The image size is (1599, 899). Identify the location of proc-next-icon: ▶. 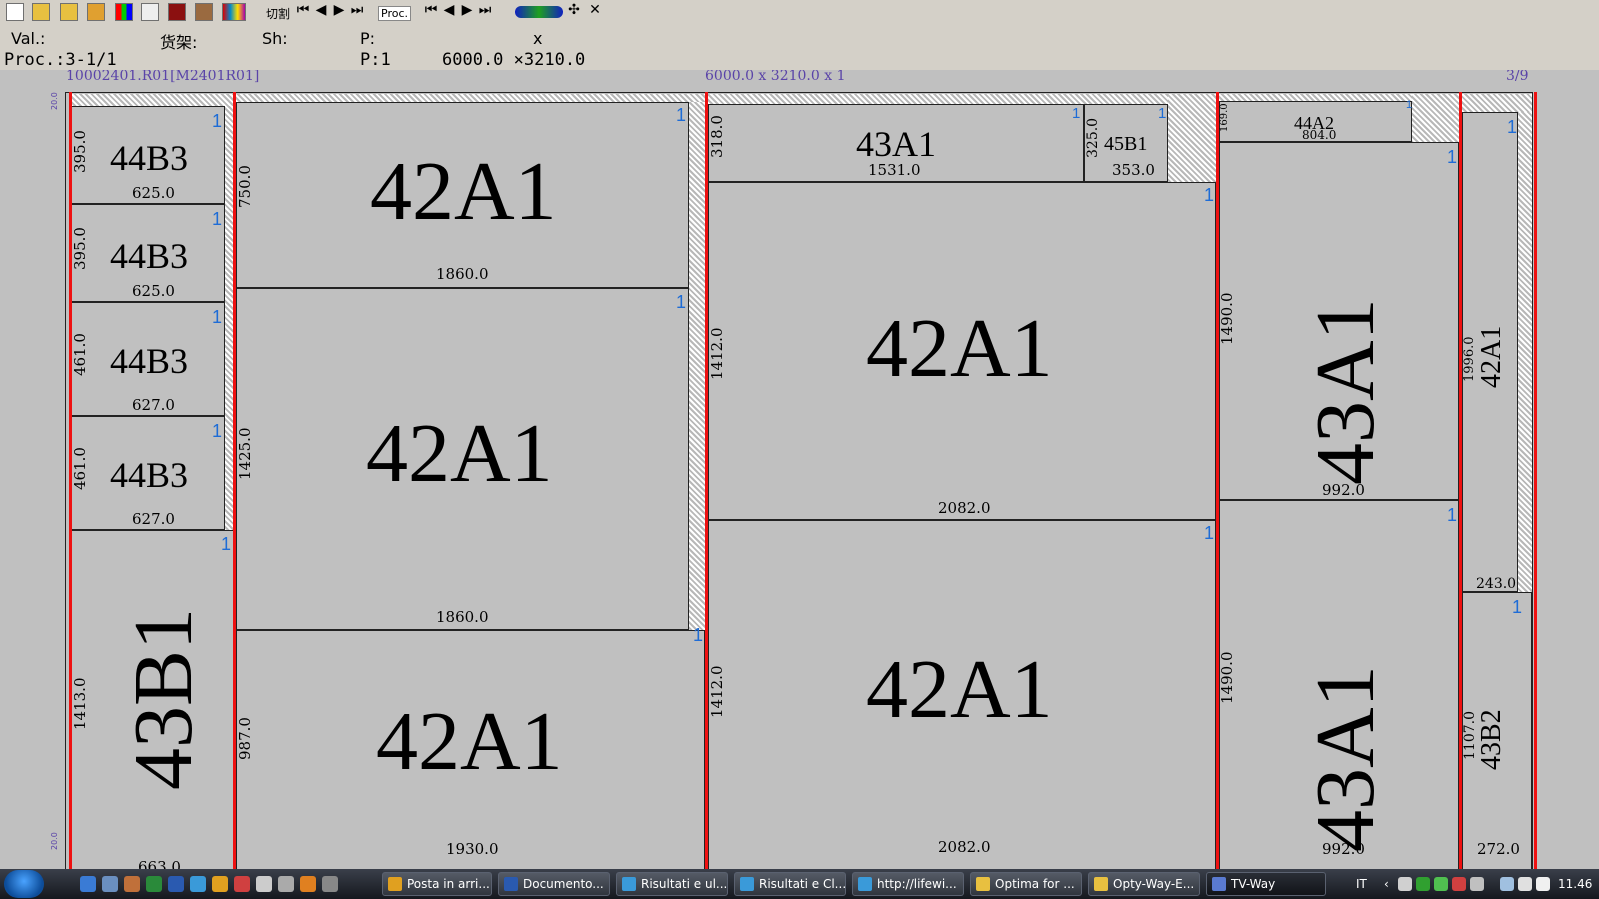
(467, 10).